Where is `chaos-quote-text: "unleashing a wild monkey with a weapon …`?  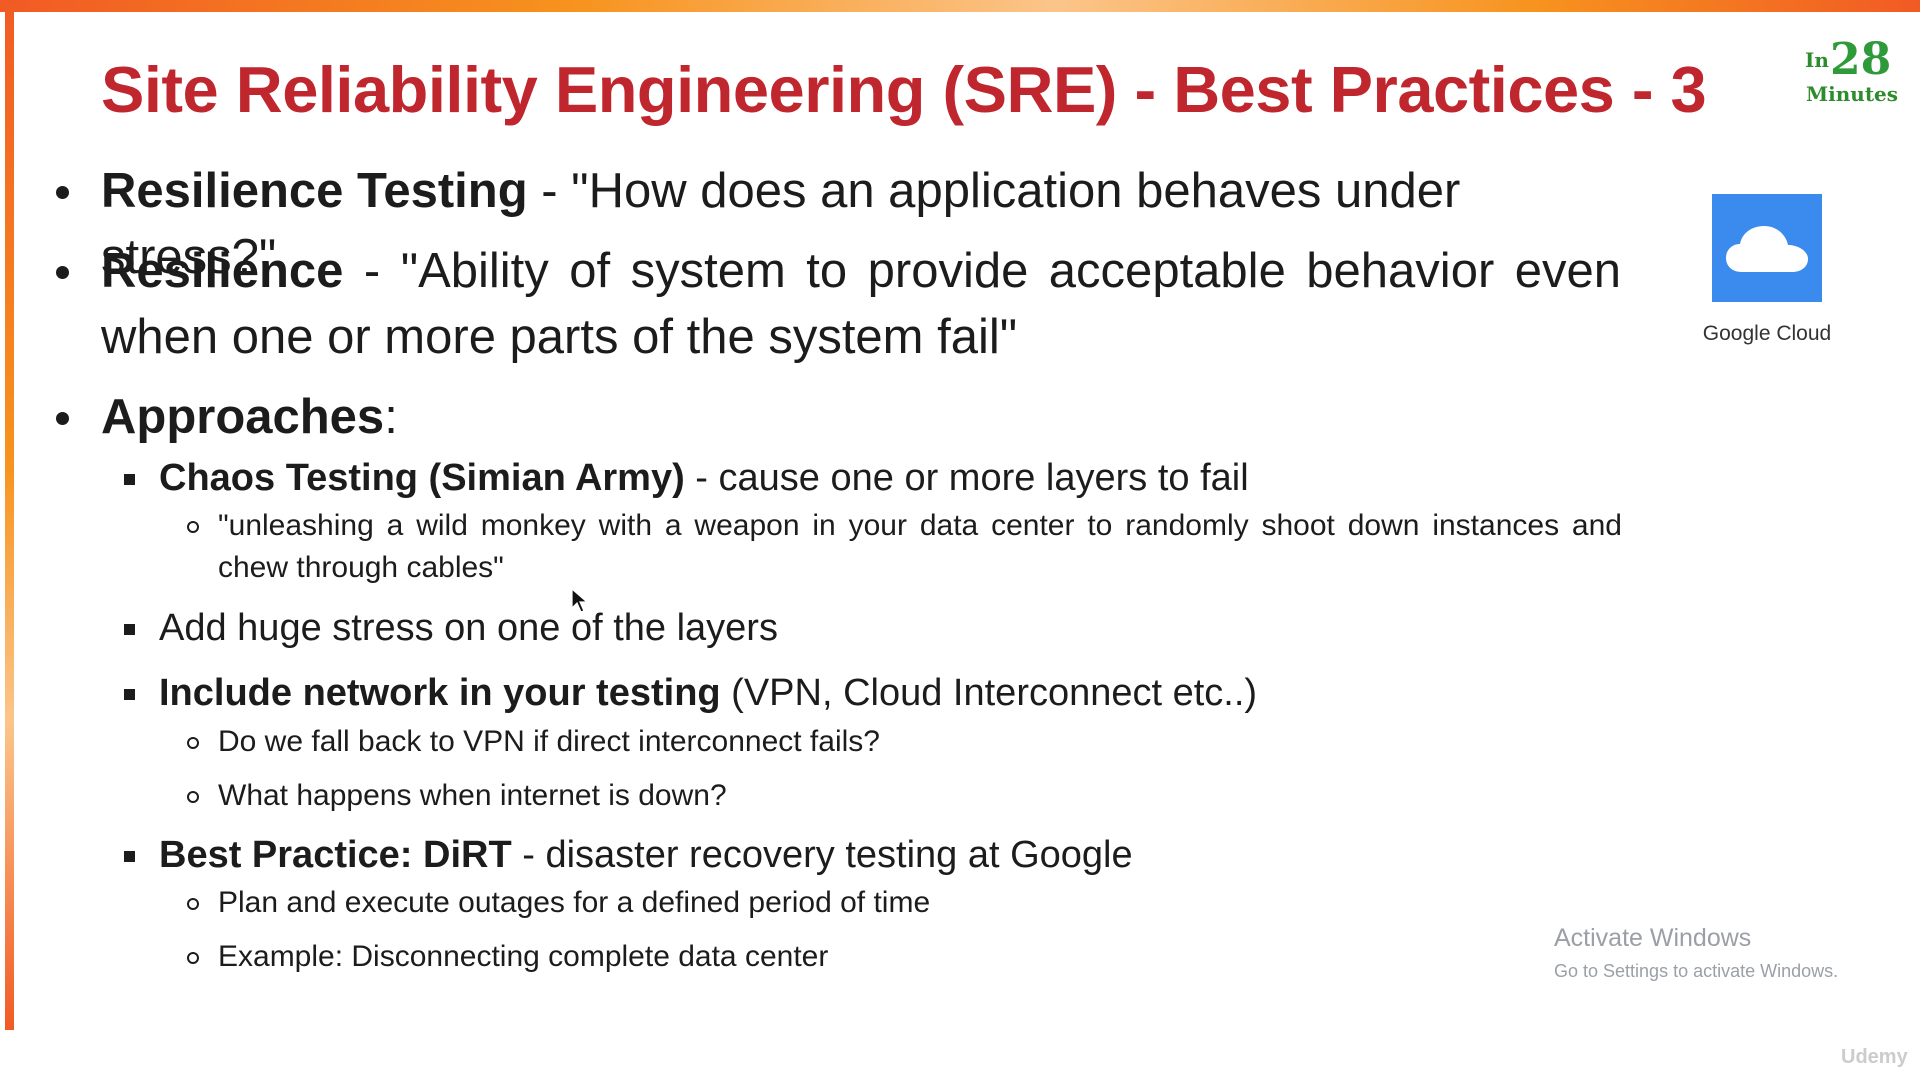 chaos-quote-text: "unleashing a wild monkey with a weapon … is located at coordinates (920, 546).